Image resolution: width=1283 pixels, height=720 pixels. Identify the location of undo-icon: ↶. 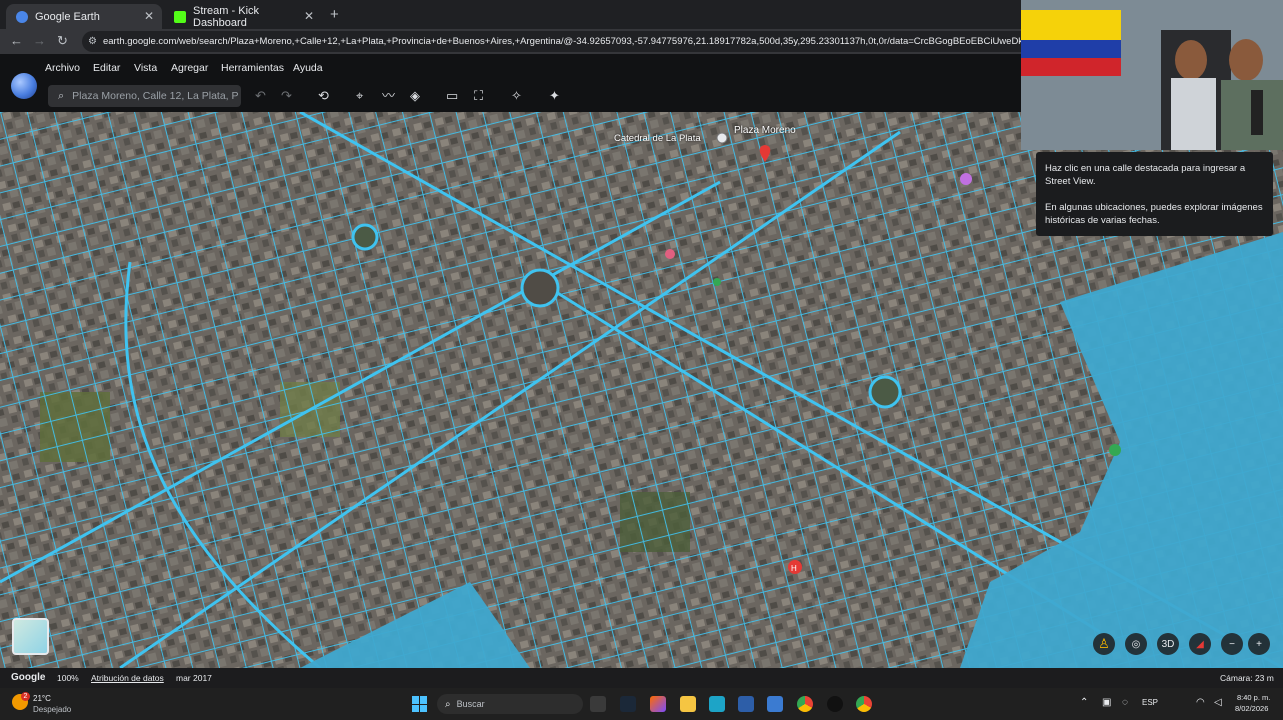
(260, 96).